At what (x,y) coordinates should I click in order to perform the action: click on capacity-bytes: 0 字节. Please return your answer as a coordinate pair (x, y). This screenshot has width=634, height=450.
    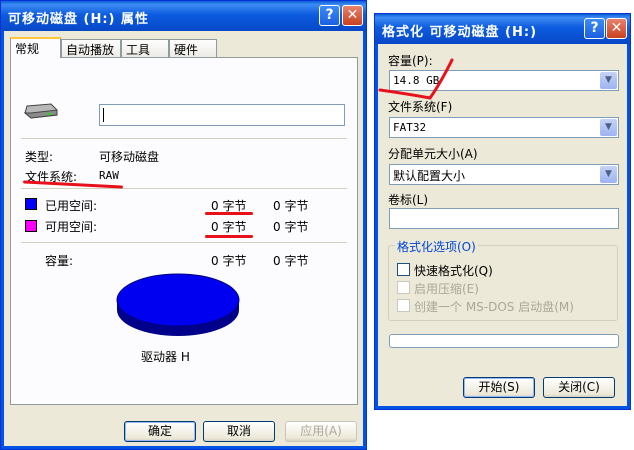
    Looking at the image, I should click on (229, 261).